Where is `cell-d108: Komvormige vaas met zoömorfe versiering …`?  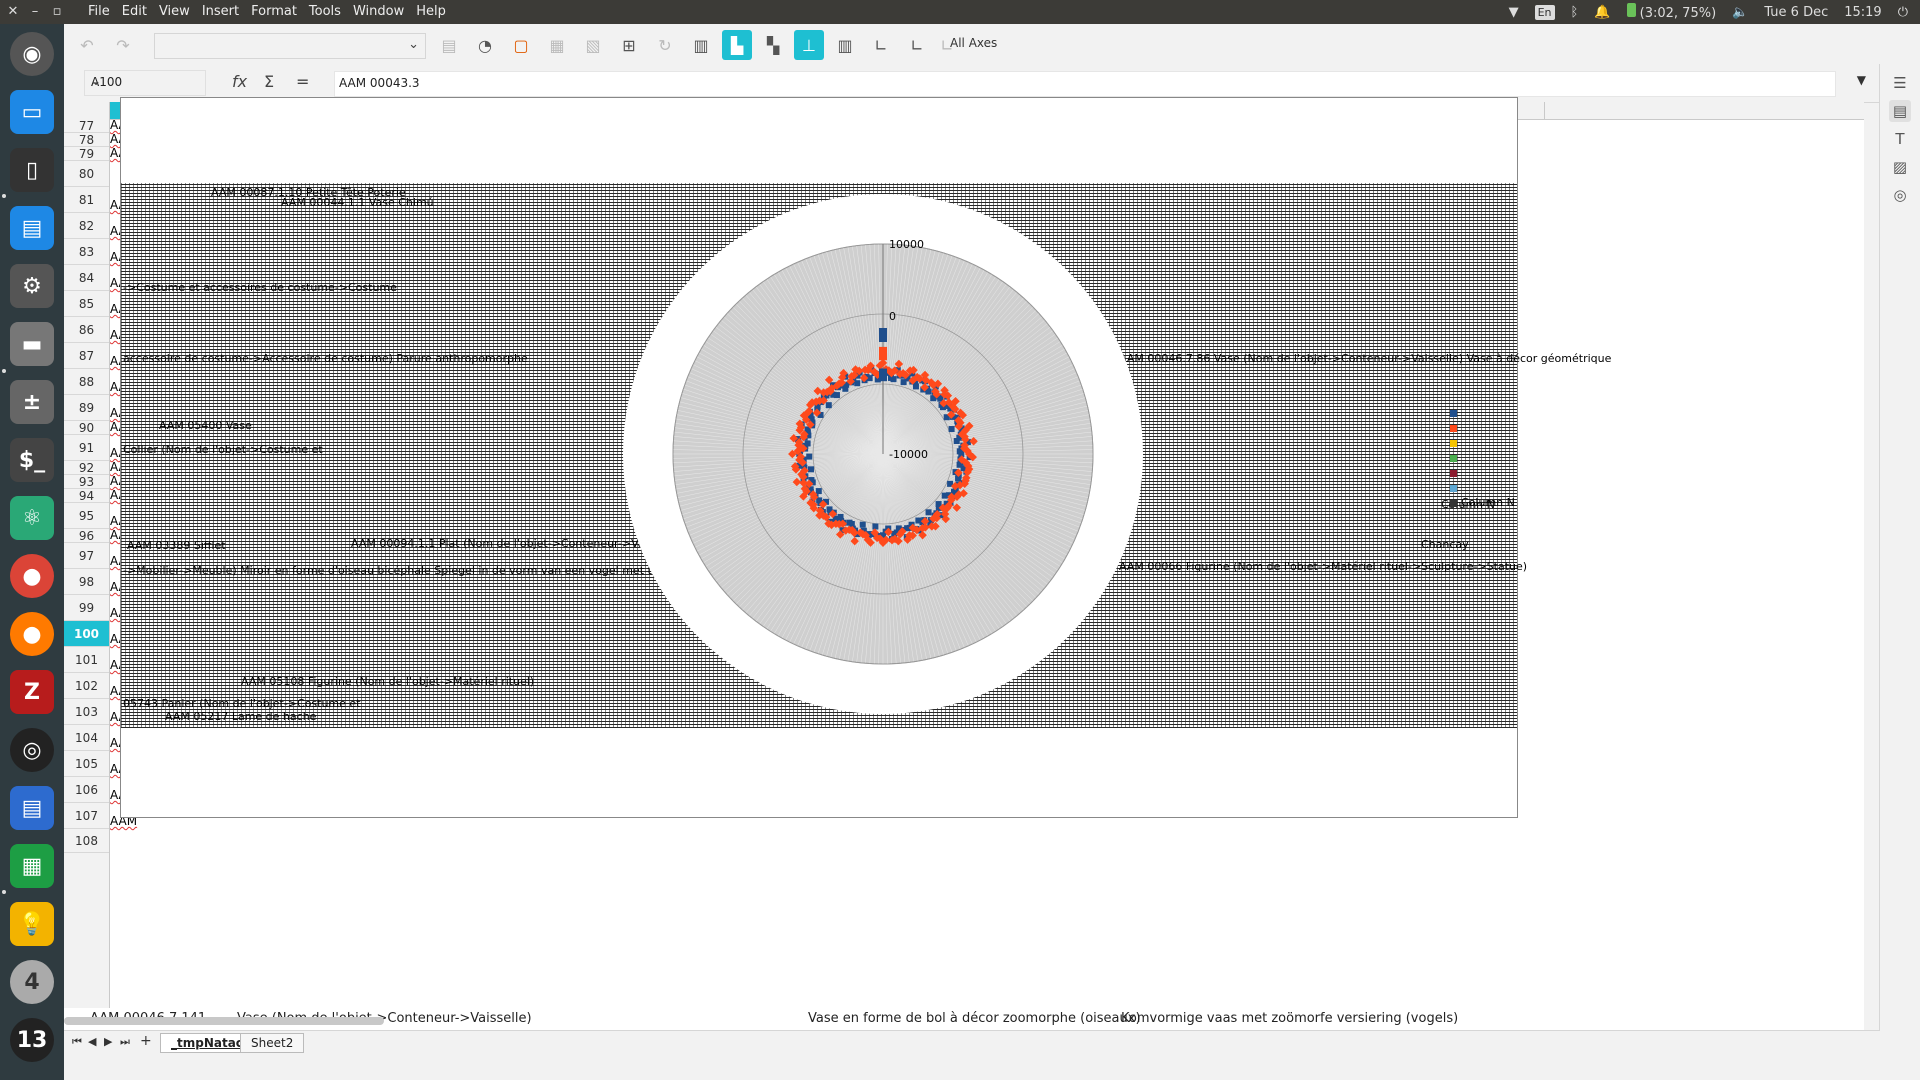 cell-d108: Komvormige vaas met zoömorfe versiering … is located at coordinates (1289, 1018).